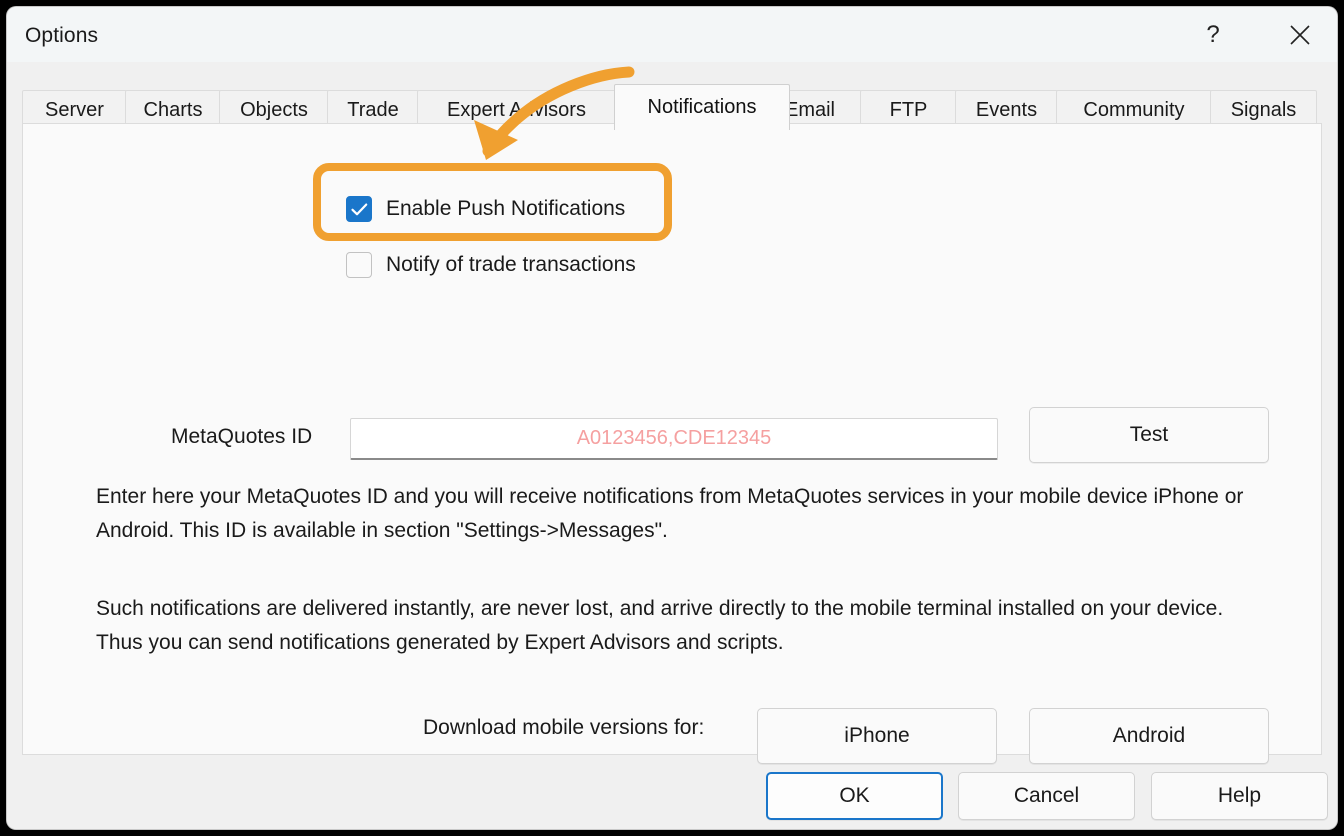 This screenshot has height=836, width=1344. Describe the element at coordinates (854, 796) in the screenshot. I see `ok-button: OK` at that location.